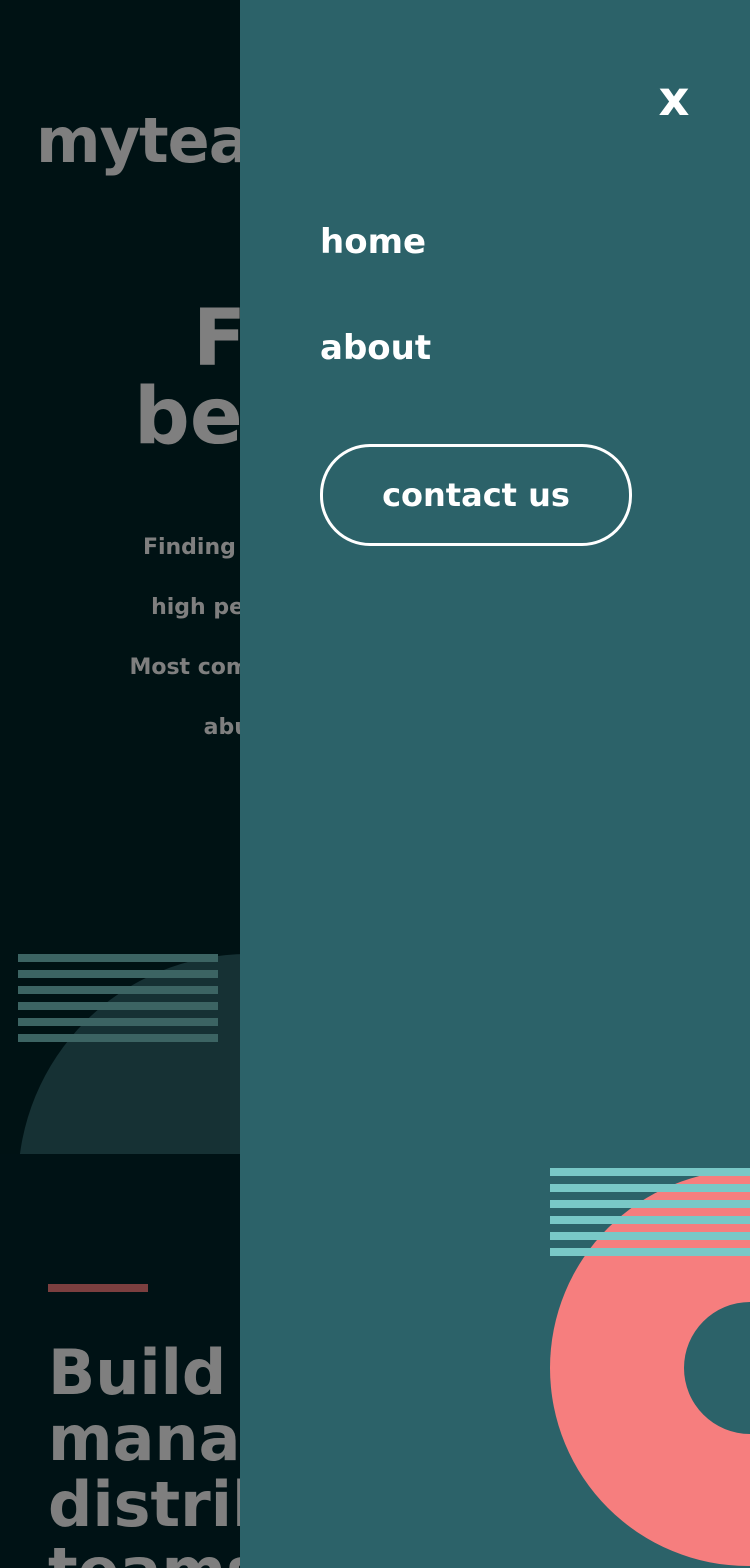  I want to click on contact-us-button: contact us, so click(476, 495).